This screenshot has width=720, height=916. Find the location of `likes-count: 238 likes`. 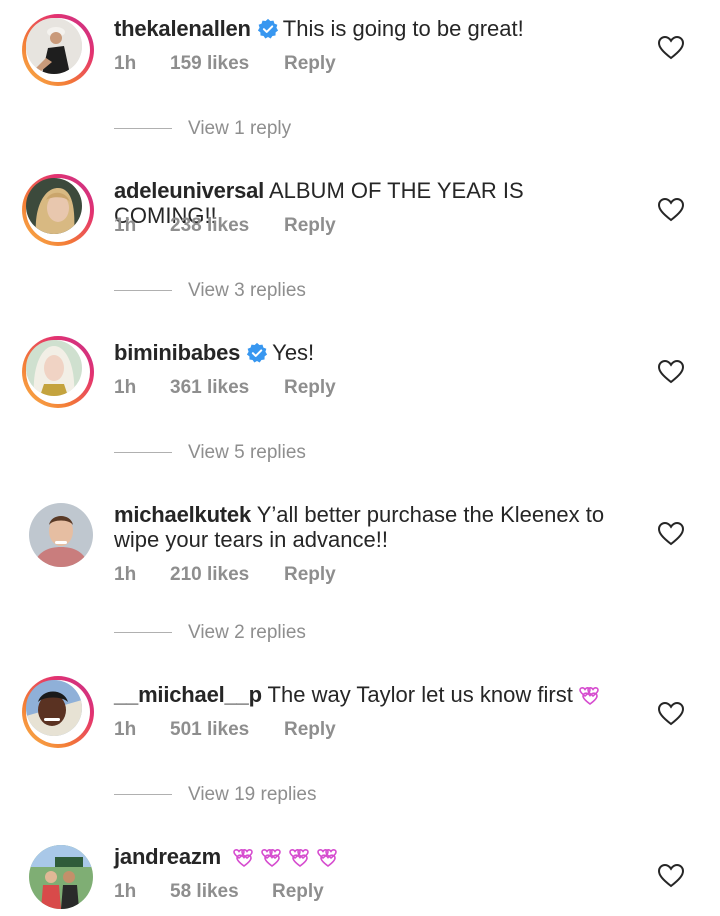

likes-count: 238 likes is located at coordinates (227, 226).